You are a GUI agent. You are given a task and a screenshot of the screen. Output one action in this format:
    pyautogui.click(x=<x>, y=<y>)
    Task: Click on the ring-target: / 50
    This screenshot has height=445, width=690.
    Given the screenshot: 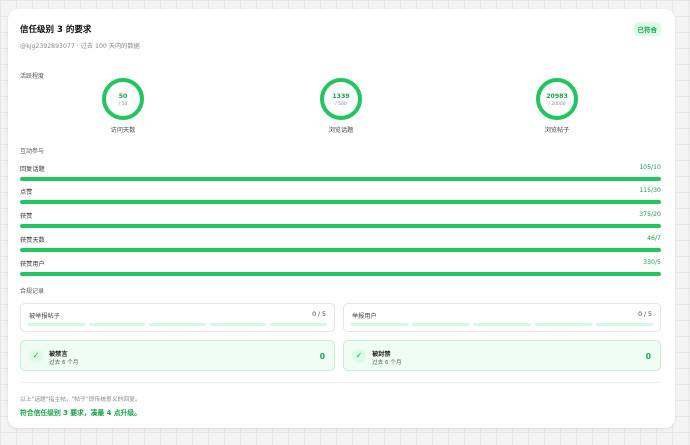 What is the action you would take?
    pyautogui.click(x=123, y=104)
    